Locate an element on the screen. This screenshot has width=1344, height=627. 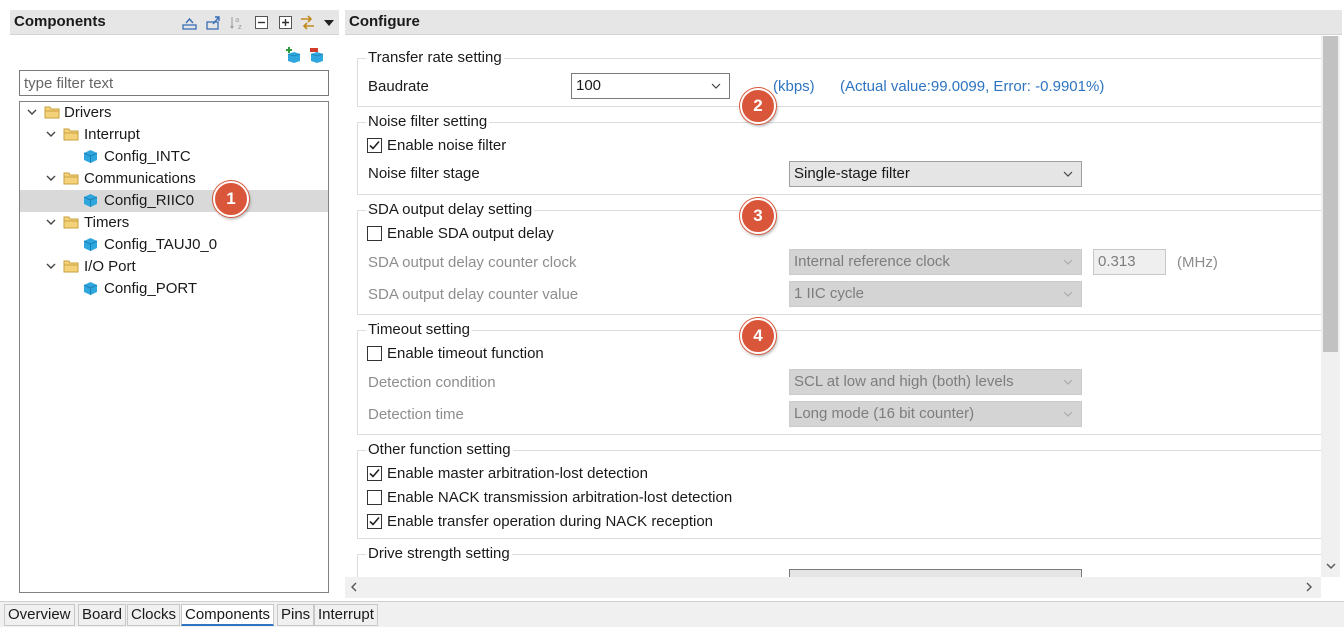
enable-noise-filter-checkbox is located at coordinates (374, 145).